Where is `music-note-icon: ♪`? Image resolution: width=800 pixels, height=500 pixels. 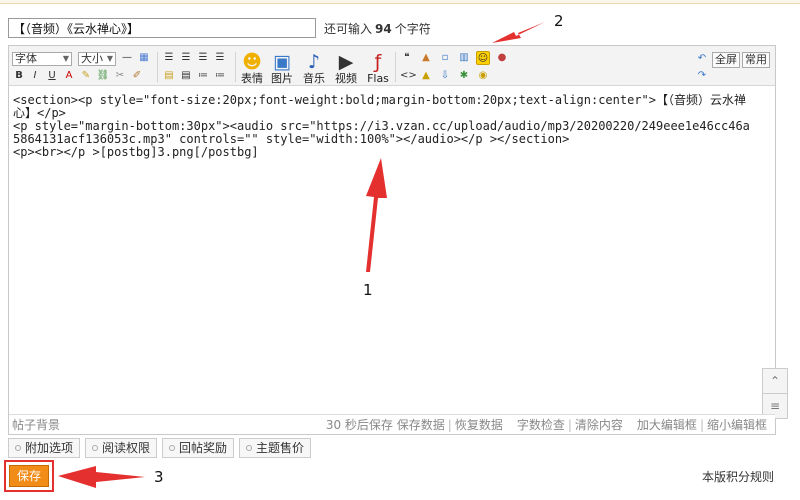 music-note-icon: ♪ is located at coordinates (314, 62).